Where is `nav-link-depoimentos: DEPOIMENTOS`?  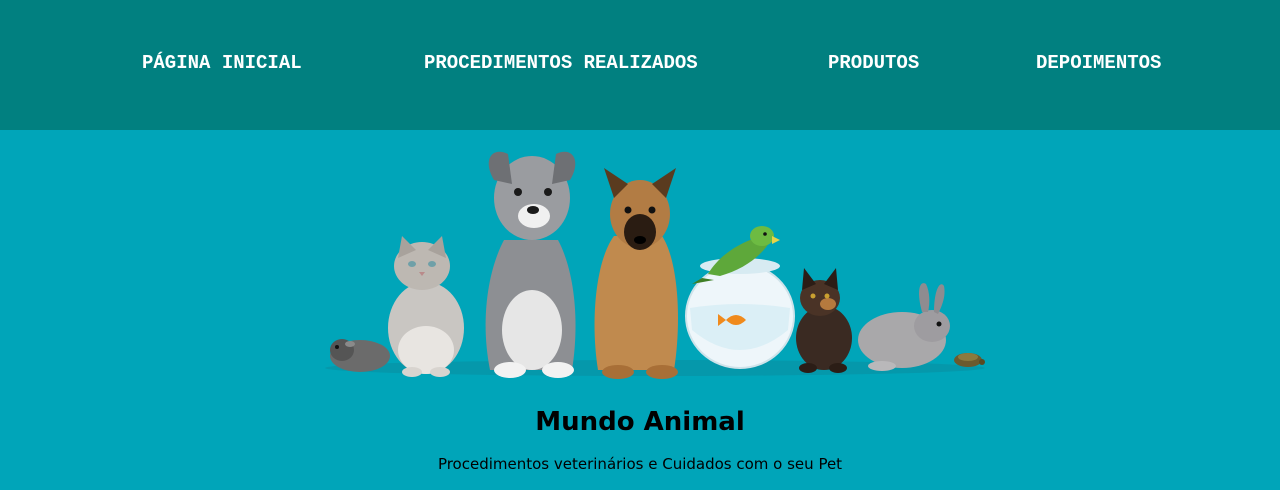 nav-link-depoimentos: DEPOIMENTOS is located at coordinates (1098, 63).